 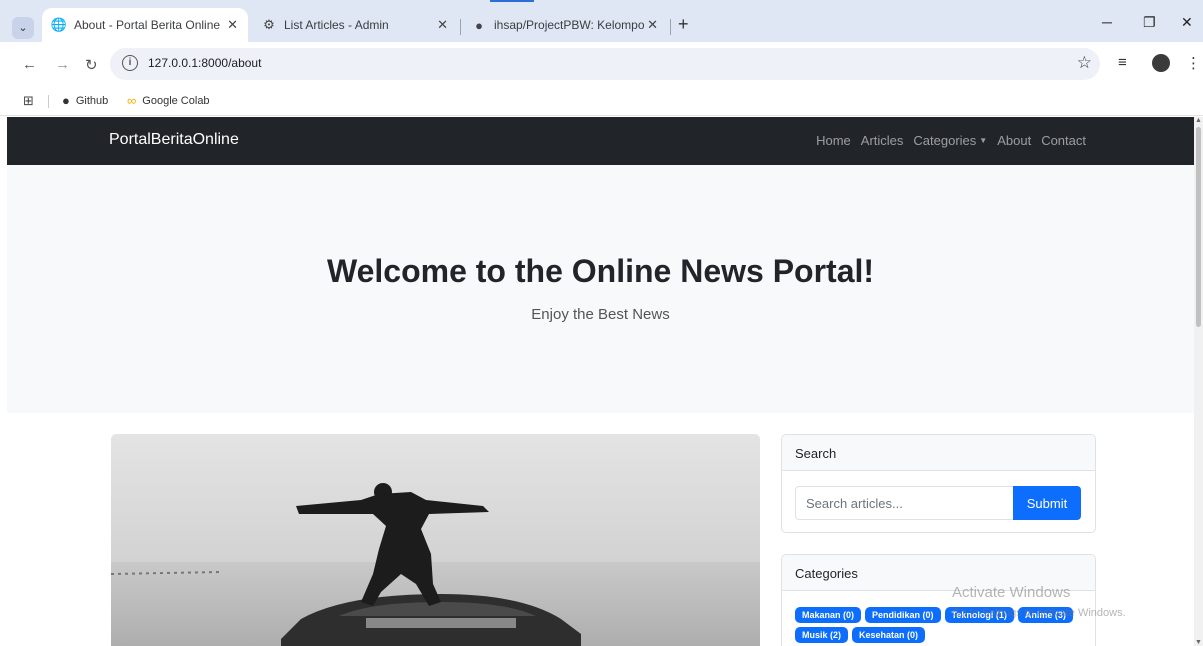 I want to click on reload-icon: ↻, so click(x=91, y=65).